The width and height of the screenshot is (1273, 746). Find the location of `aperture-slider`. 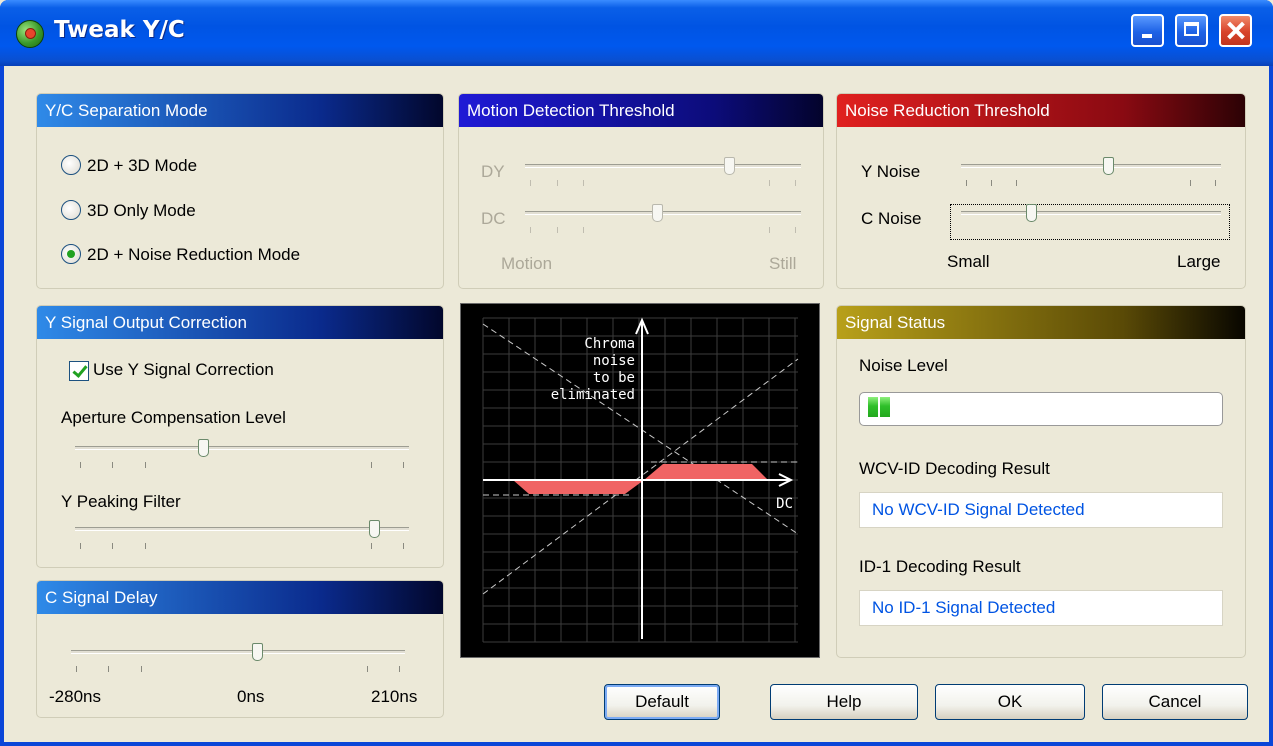

aperture-slider is located at coordinates (242, 458).